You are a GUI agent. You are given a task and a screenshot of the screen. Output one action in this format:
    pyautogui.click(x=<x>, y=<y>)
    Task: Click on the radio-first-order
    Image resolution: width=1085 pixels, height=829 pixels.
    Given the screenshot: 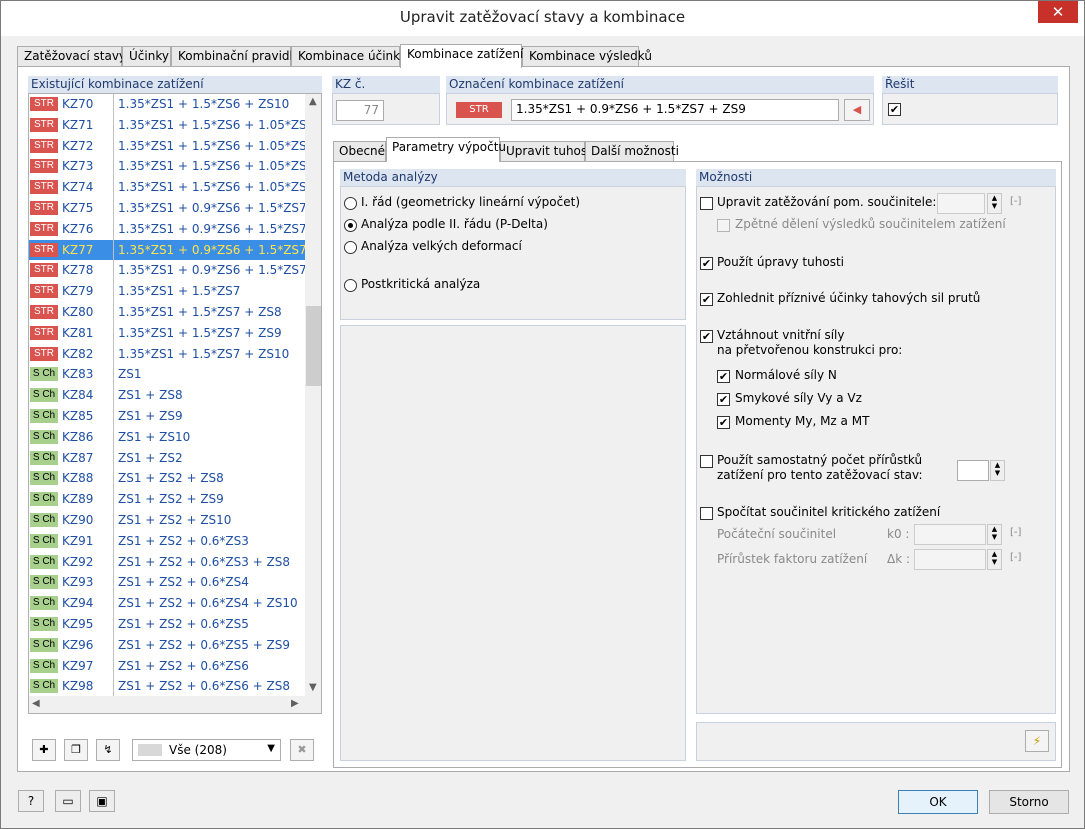 What is the action you would take?
    pyautogui.click(x=350, y=203)
    